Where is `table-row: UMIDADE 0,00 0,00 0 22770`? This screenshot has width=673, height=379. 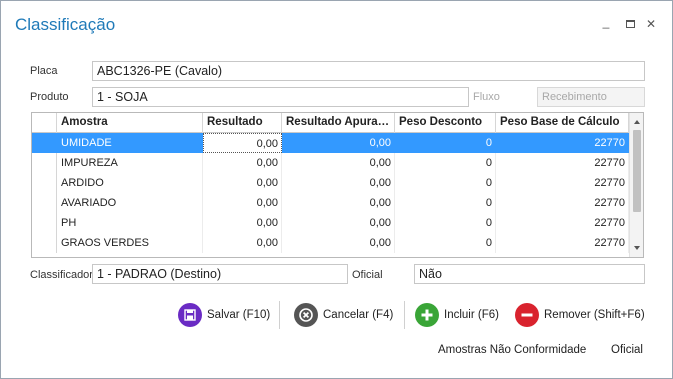
table-row: UMIDADE 0,00 0,00 0 22770 is located at coordinates (330, 143).